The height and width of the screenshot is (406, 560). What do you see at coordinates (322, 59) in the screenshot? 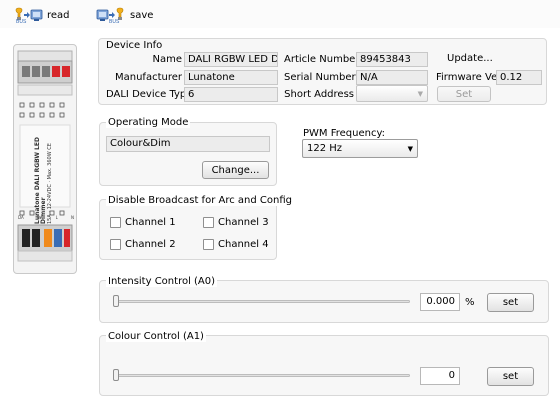
I see `article-number-label: Article Number` at bounding box center [322, 59].